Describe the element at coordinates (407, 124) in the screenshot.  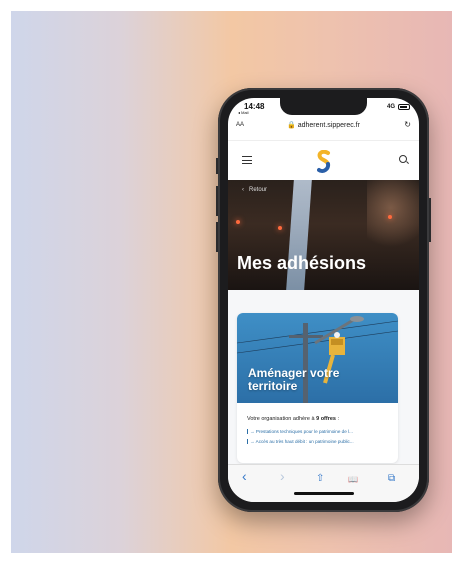
I see `reload-icon: ↻` at that location.